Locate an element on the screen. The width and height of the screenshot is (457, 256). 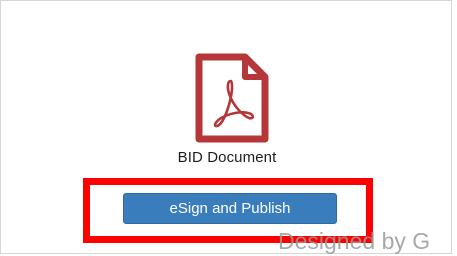
document-title: BID Document is located at coordinates (227, 157).